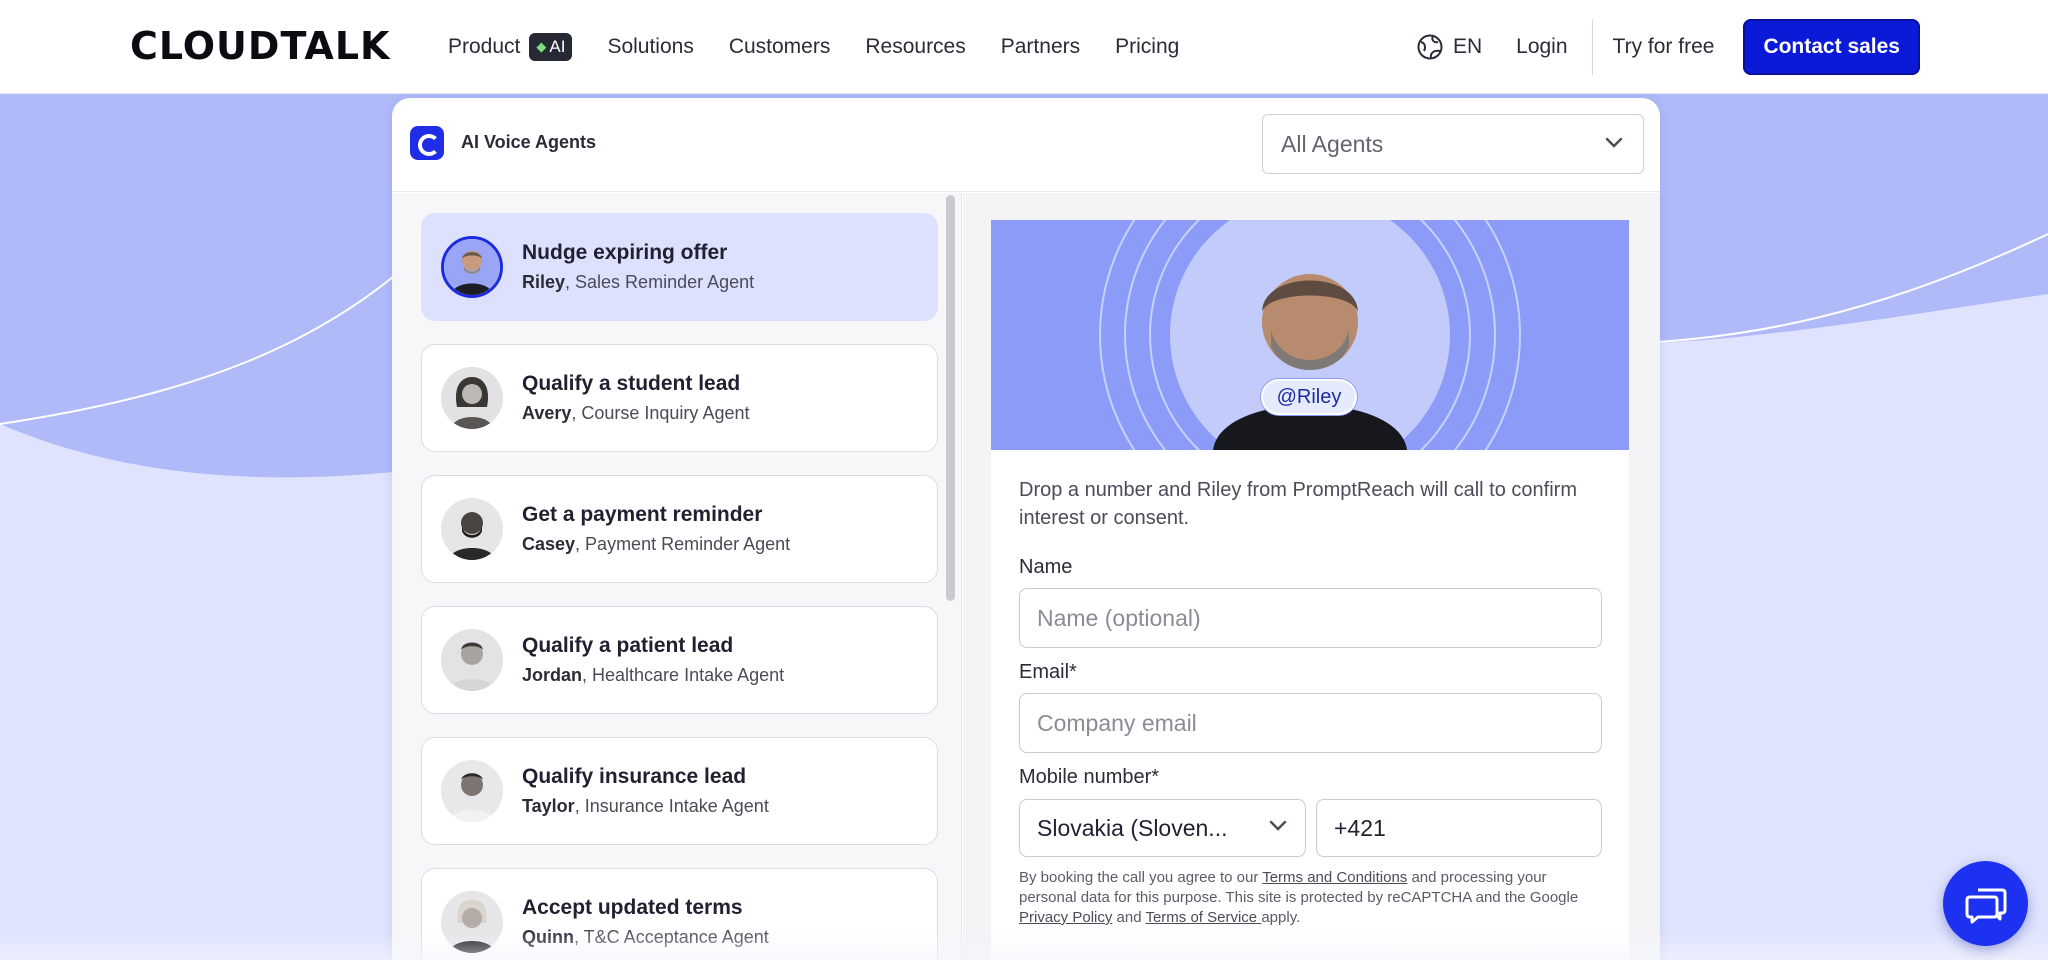 Image resolution: width=2048 pixels, height=960 pixels. I want to click on agent-subtitle: Avery, Course Inquiry Agent, so click(635, 413).